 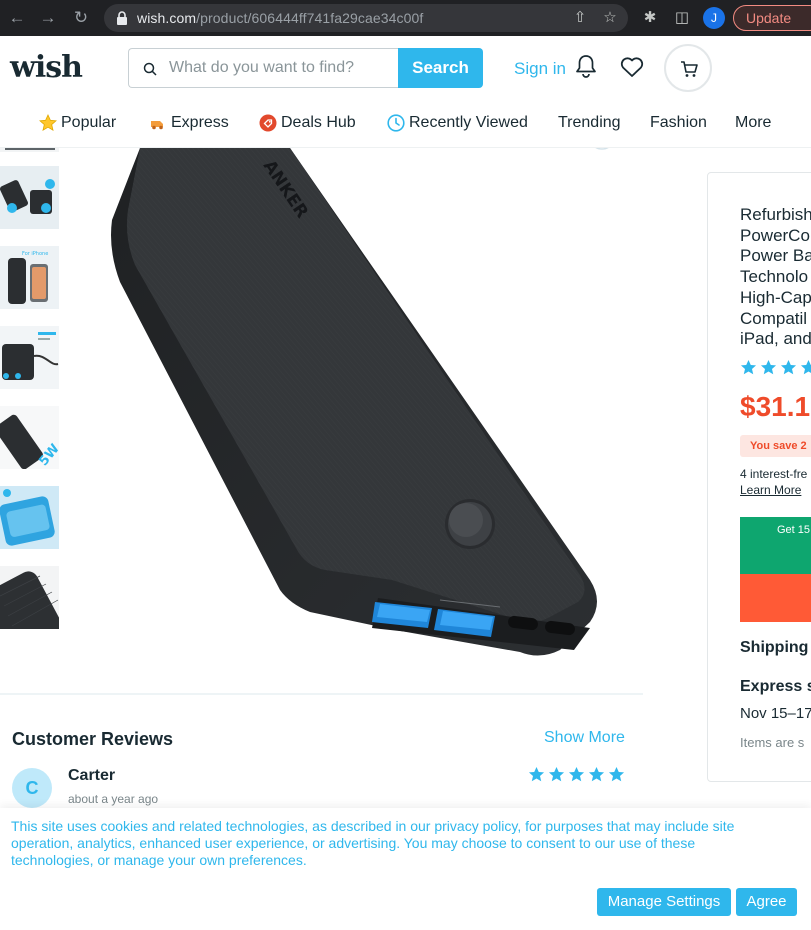 I want to click on installments-text: 4 interest-fre, so click(x=774, y=474).